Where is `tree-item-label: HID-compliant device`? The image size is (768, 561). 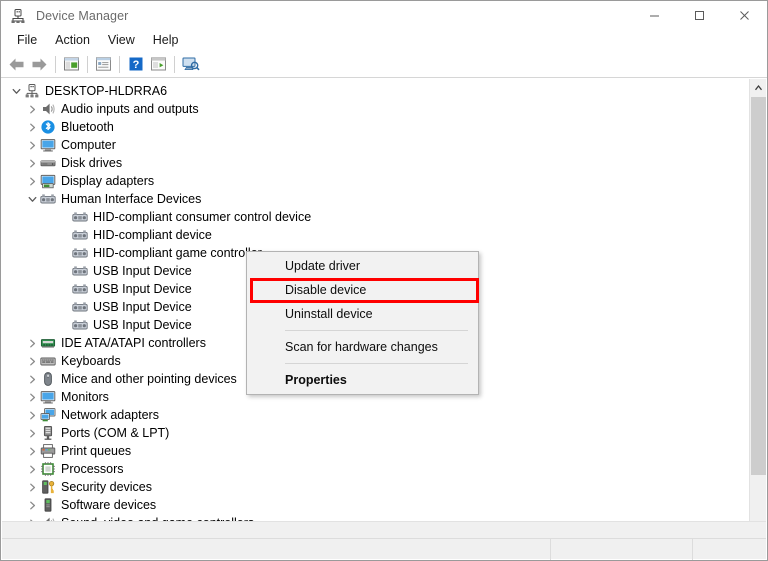 tree-item-label: HID-compliant device is located at coordinates (152, 235).